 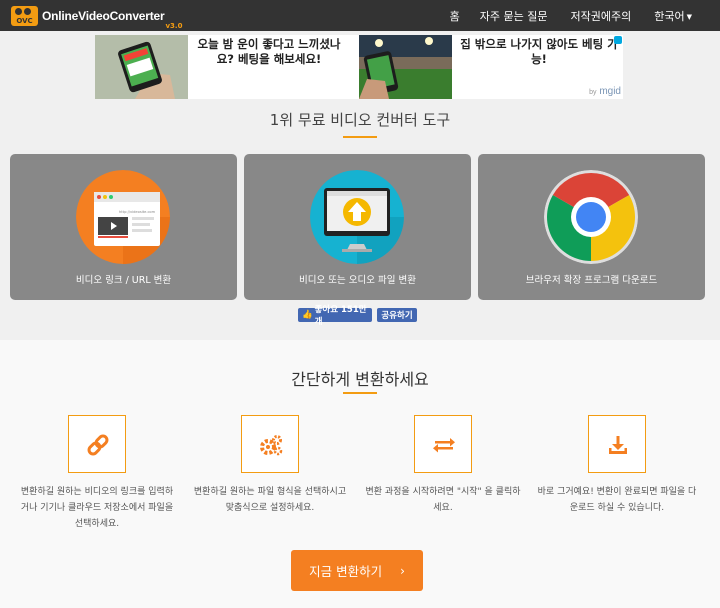 What do you see at coordinates (24, 20) in the screenshot?
I see `logo-badge-text: OVC` at bounding box center [24, 20].